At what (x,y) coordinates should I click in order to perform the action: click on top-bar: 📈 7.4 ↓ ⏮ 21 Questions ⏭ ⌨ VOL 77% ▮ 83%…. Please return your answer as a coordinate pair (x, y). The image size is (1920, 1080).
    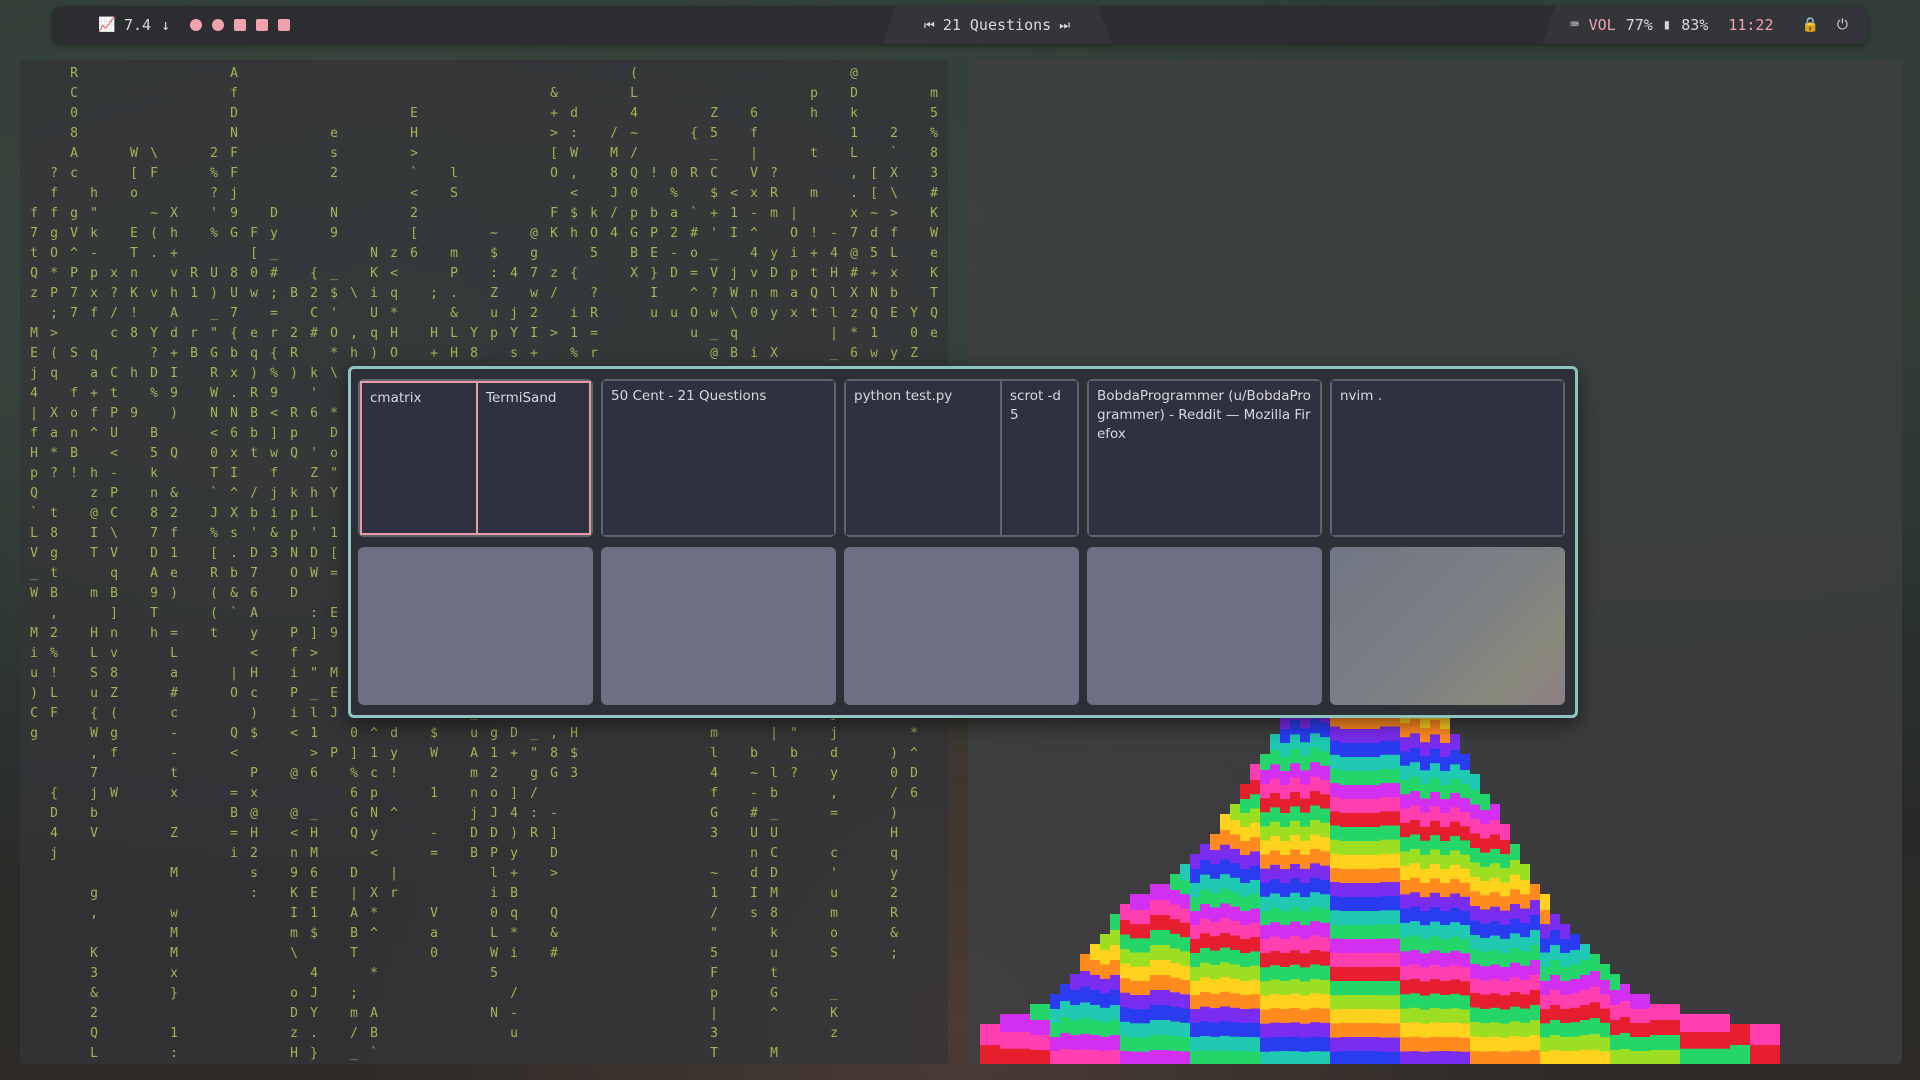
    Looking at the image, I should click on (960, 25).